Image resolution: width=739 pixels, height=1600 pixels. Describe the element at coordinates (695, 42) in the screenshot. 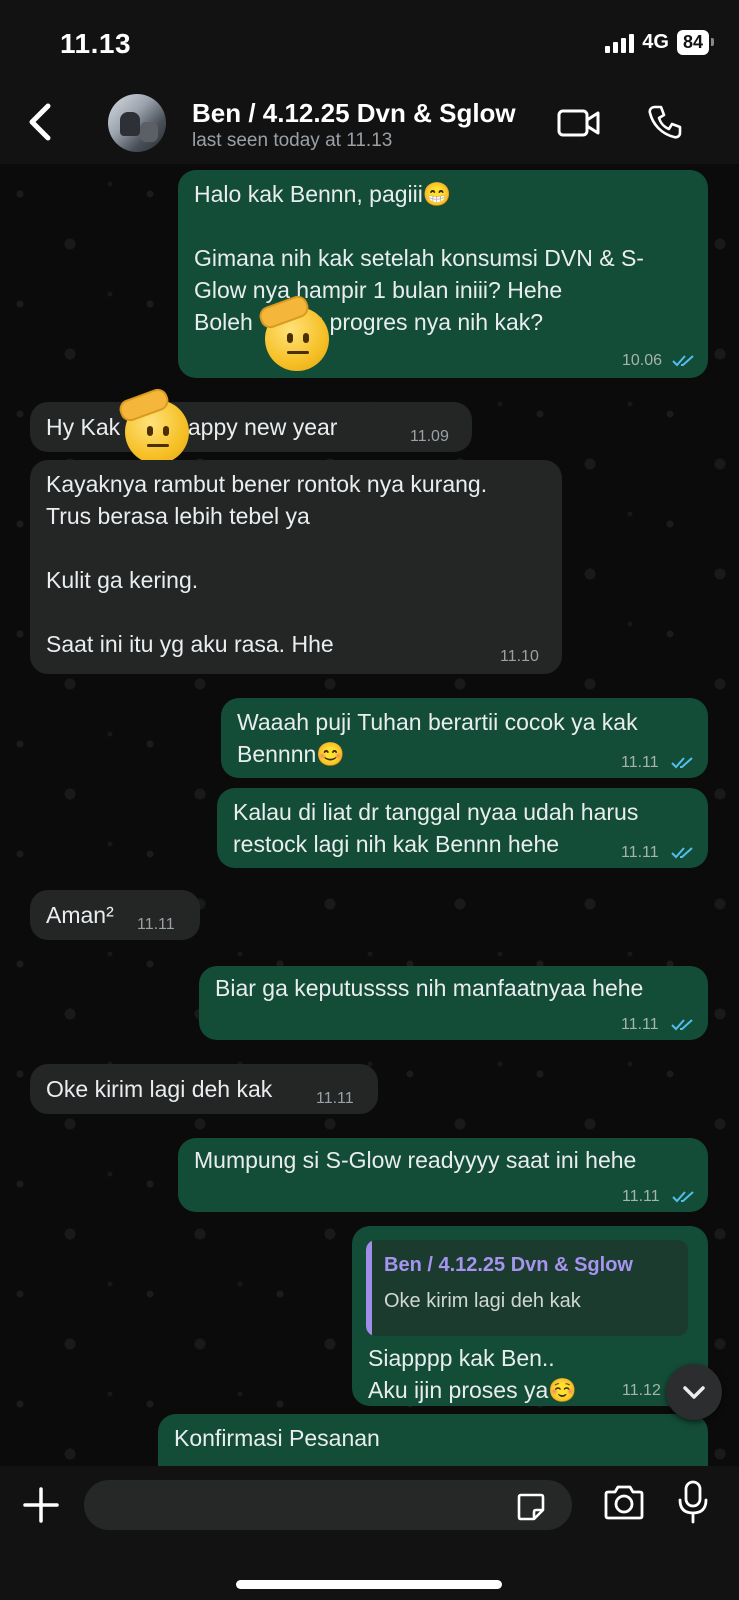

I see `battery-indicator: 84` at that location.